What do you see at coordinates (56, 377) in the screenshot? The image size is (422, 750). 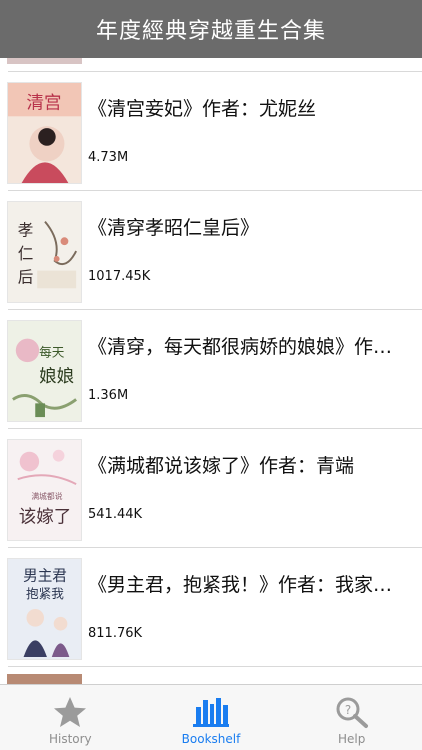 I see `svg-text: 娘娘` at bounding box center [56, 377].